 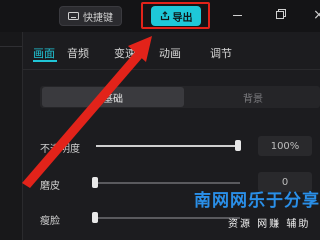 I want to click on opacity-value-input: 100%, so click(x=285, y=146).